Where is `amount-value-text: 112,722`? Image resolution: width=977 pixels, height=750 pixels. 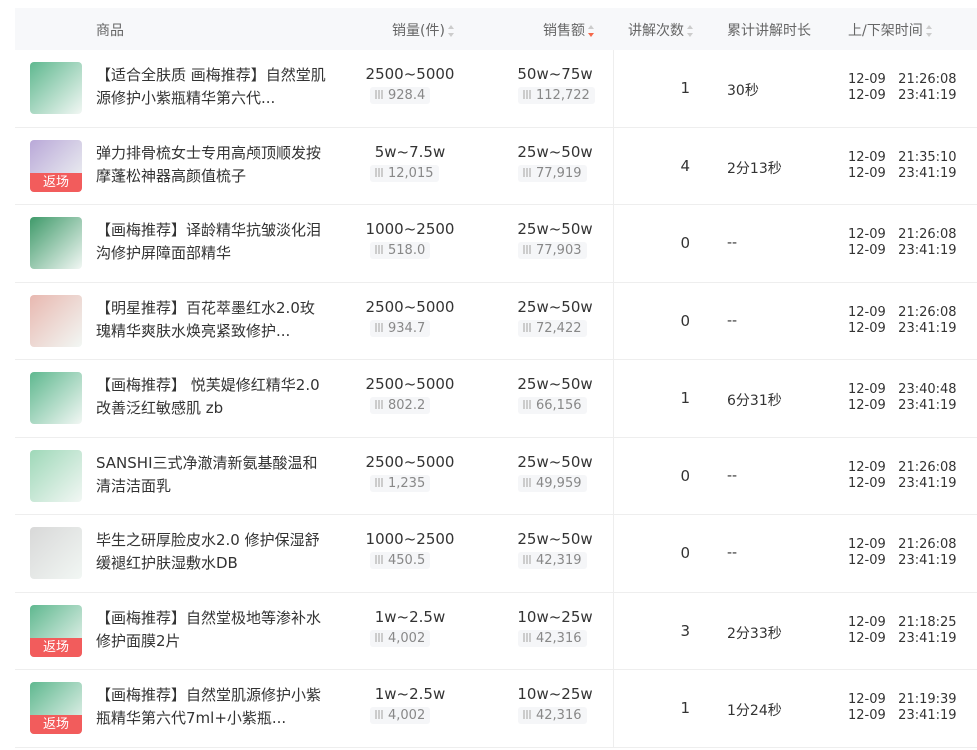
amount-value-text: 112,722 is located at coordinates (563, 95).